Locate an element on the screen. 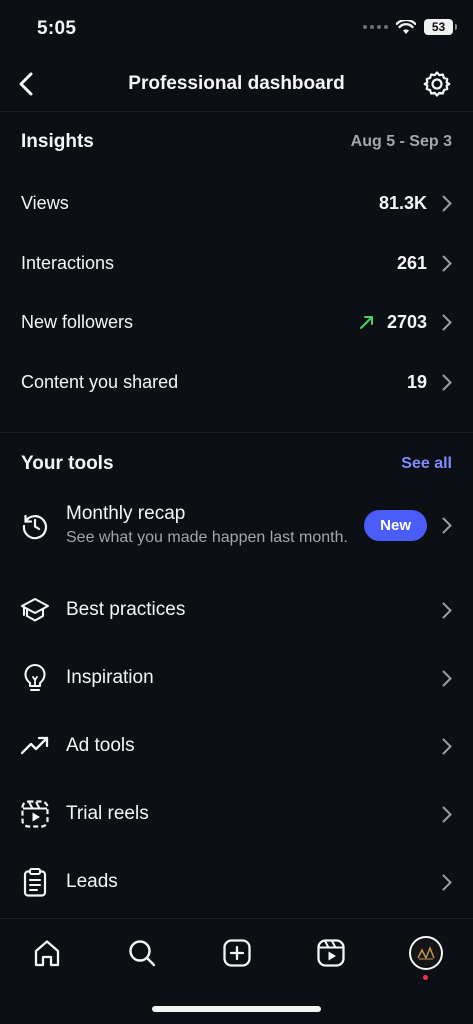 The width and height of the screenshot is (473, 1024). lightbulb-icon is located at coordinates (35, 678).